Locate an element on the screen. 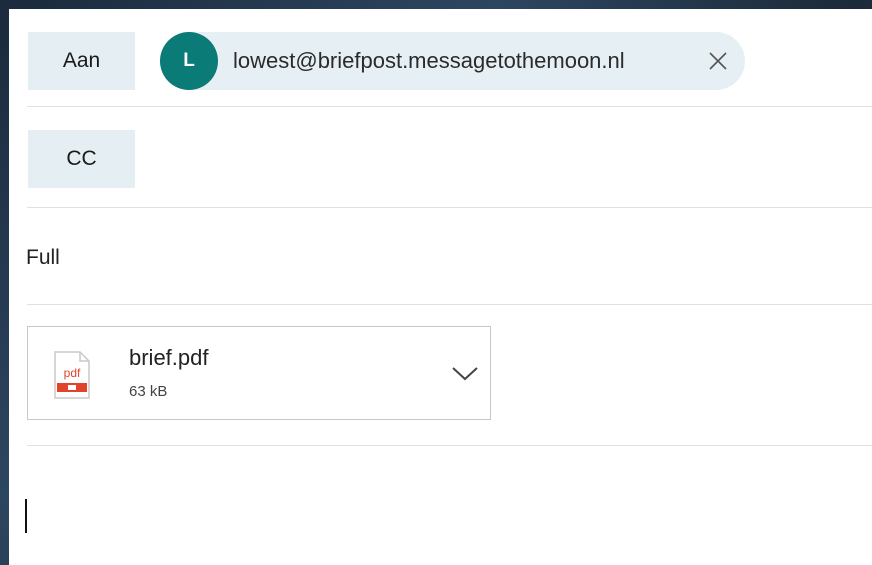 The width and height of the screenshot is (872, 565). recipient-chip: L lowest@briefpost.messagetothemoon.nl is located at coordinates (452, 61).